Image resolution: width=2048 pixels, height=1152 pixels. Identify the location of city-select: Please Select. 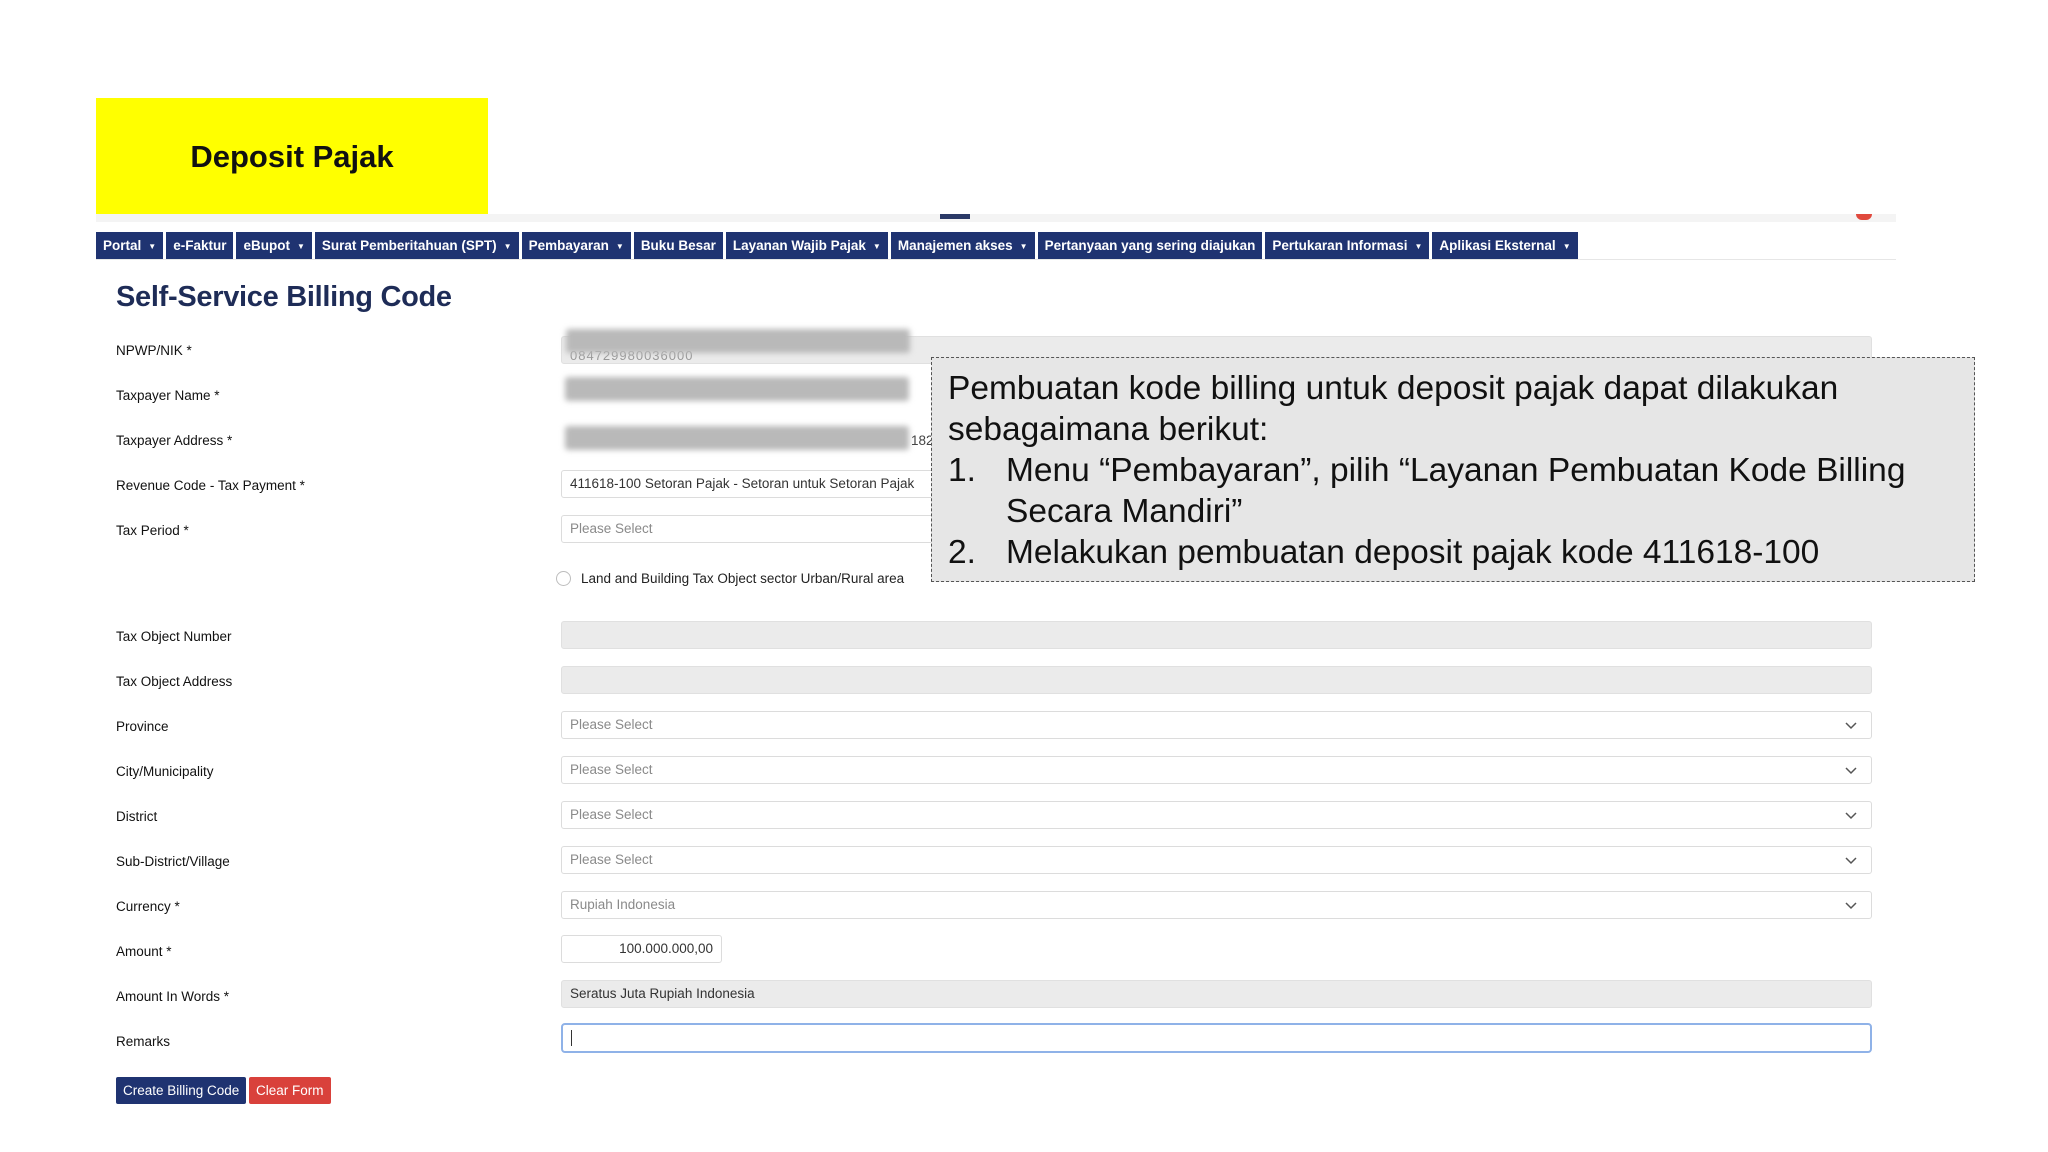
(1216, 770).